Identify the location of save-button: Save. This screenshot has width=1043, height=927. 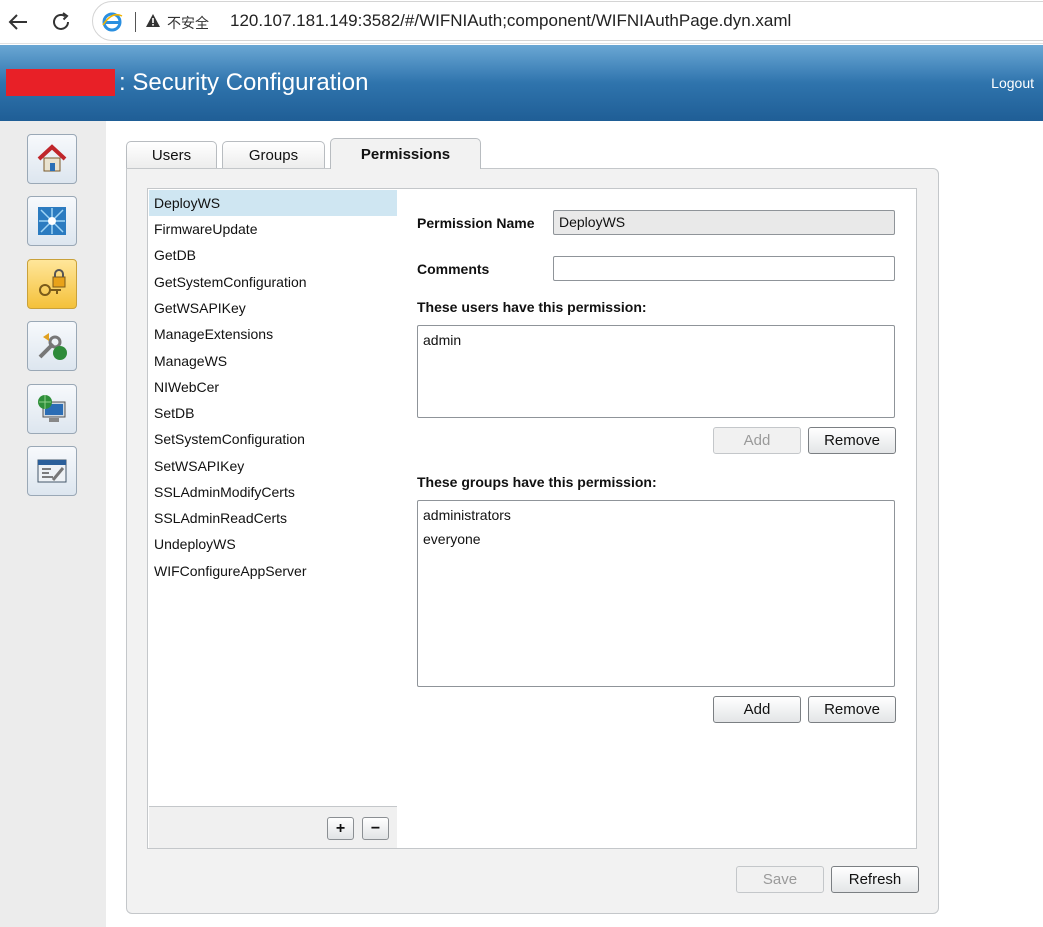
(780, 879).